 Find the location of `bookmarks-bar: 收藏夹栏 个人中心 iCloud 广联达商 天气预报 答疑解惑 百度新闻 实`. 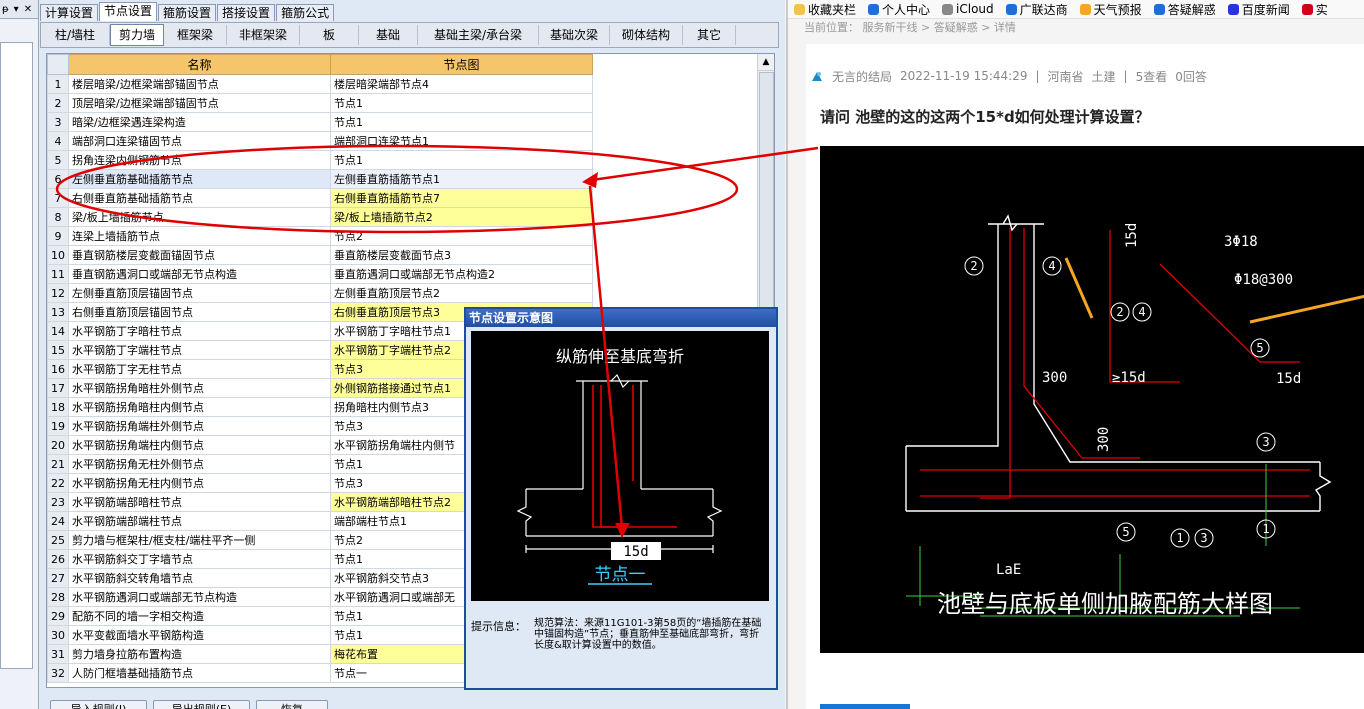

bookmarks-bar: 收藏夹栏 个人中心 iCloud 广联达商 天气预报 答疑解惑 百度新闻 实 is located at coordinates (1076, 9).